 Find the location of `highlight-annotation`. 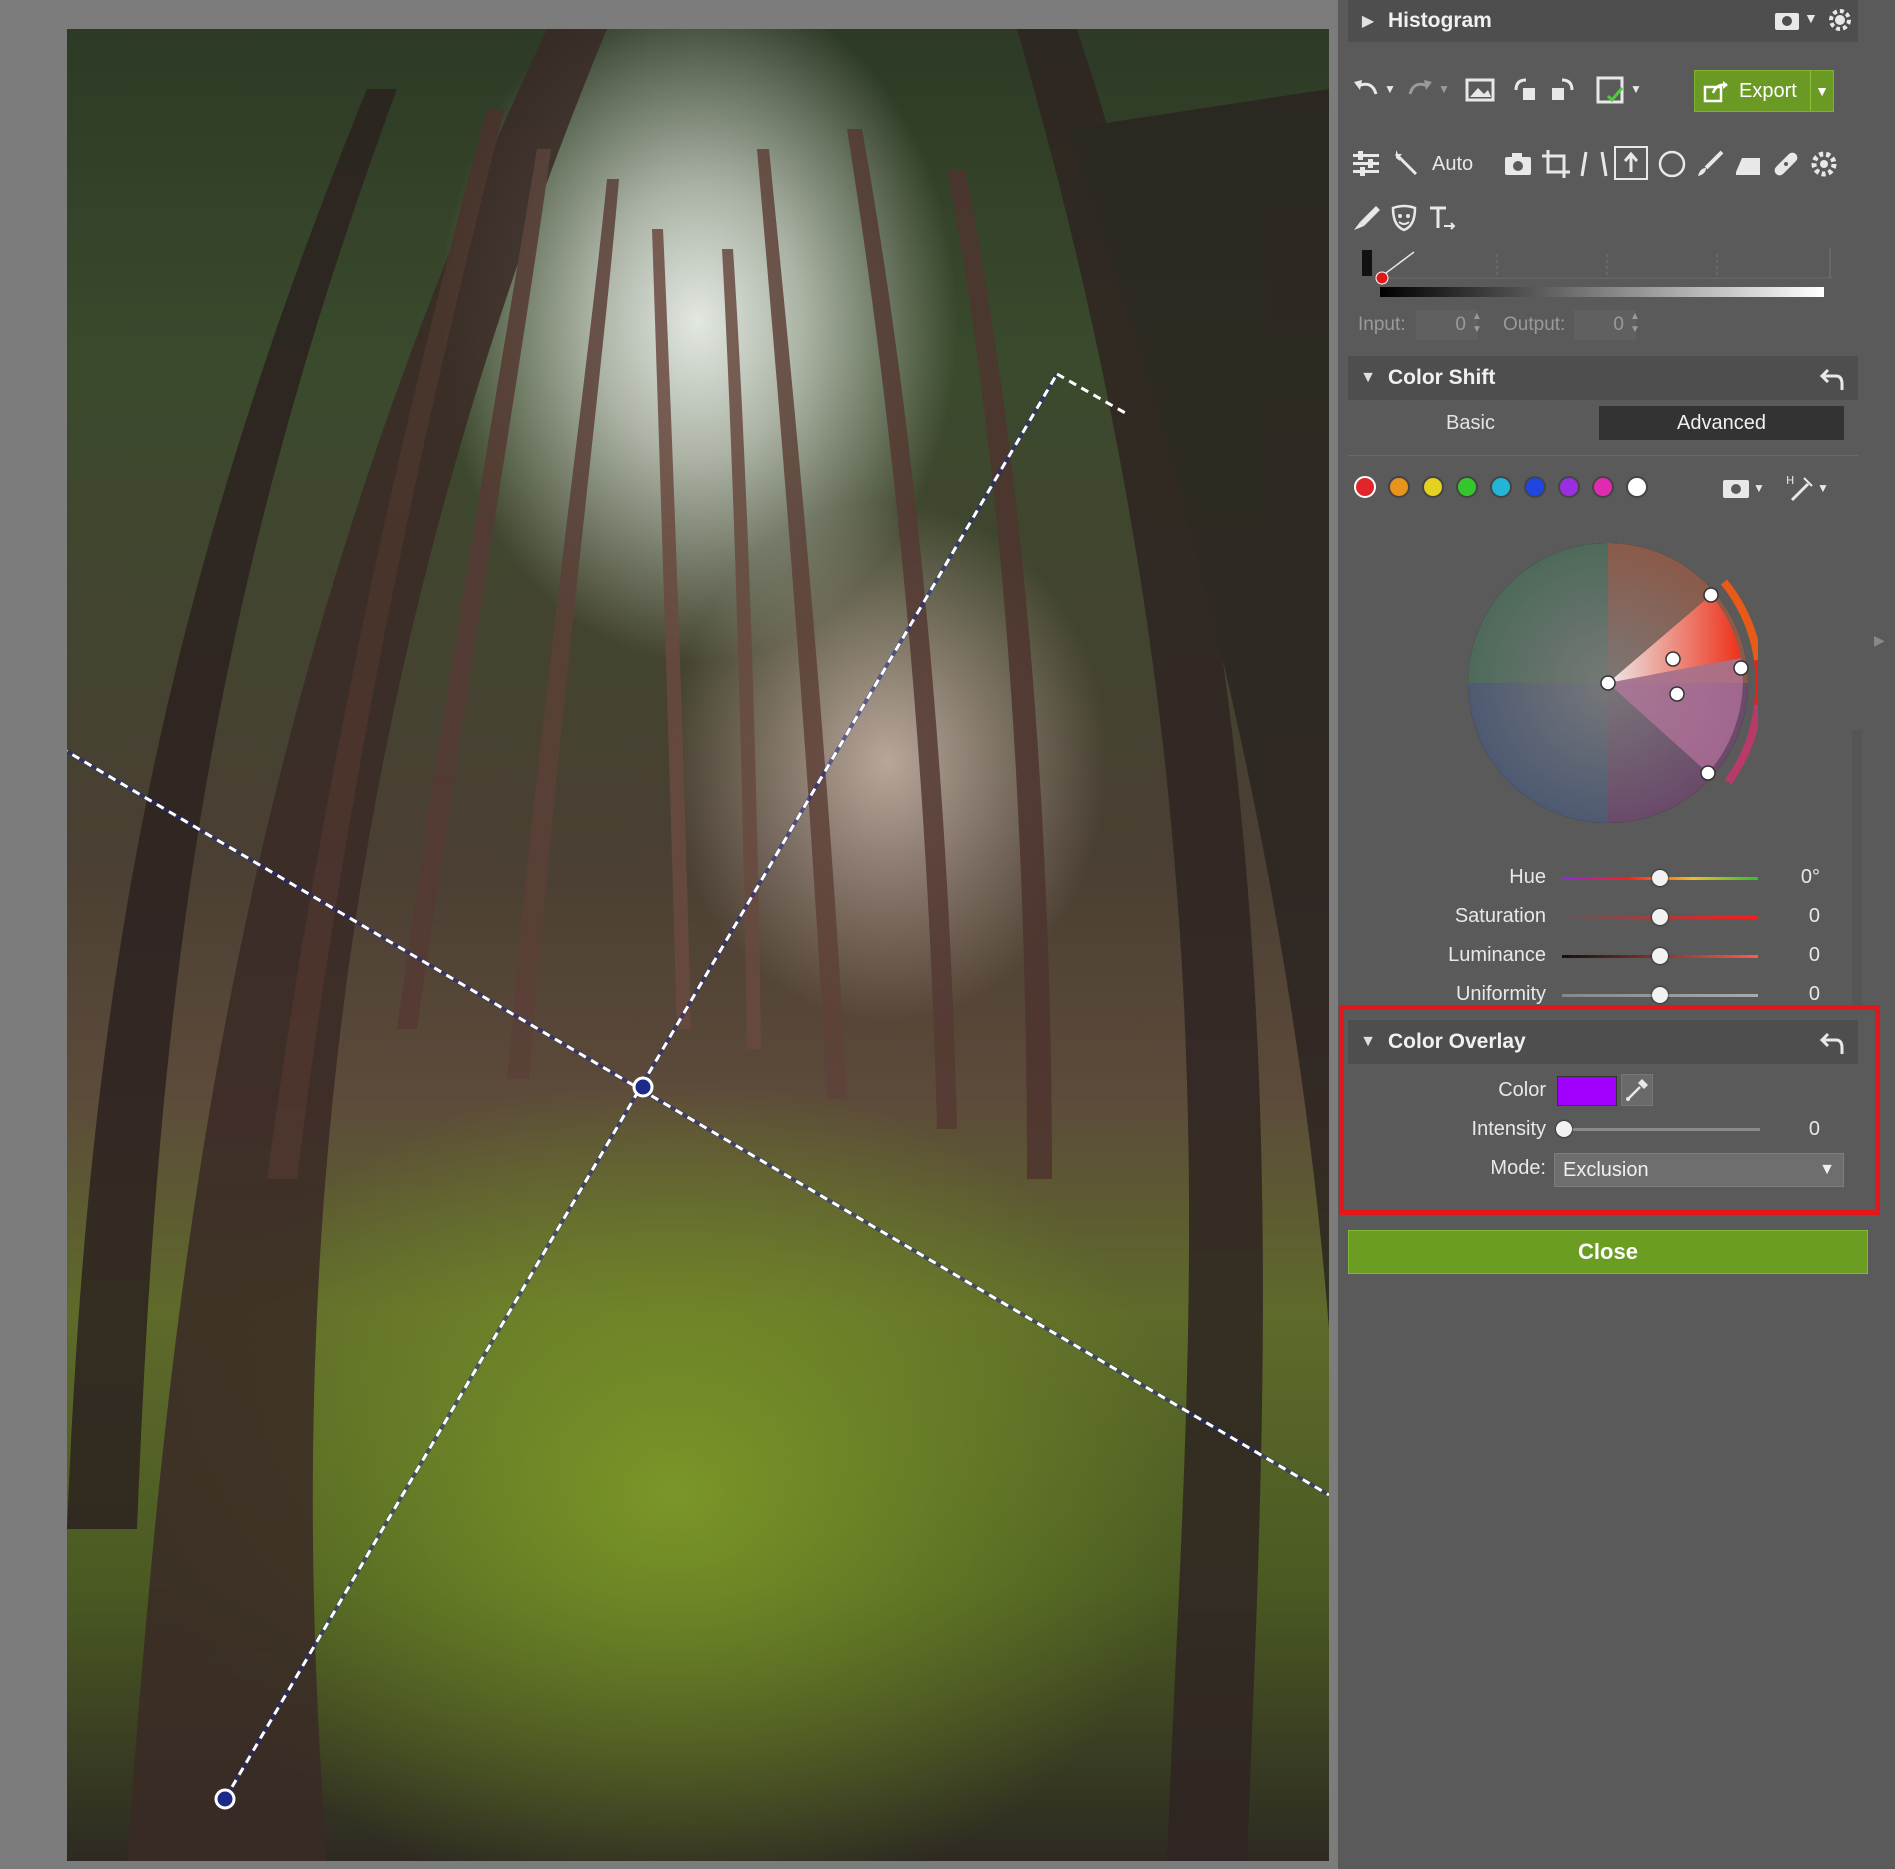

highlight-annotation is located at coordinates (1609, 1110).